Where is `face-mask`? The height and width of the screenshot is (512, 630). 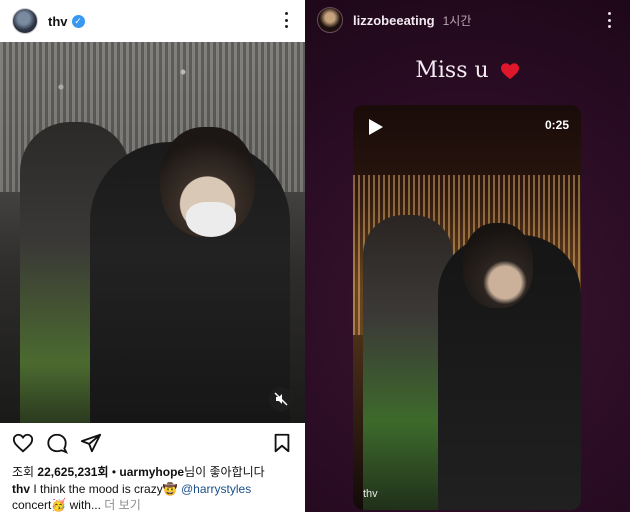 face-mask is located at coordinates (211, 219).